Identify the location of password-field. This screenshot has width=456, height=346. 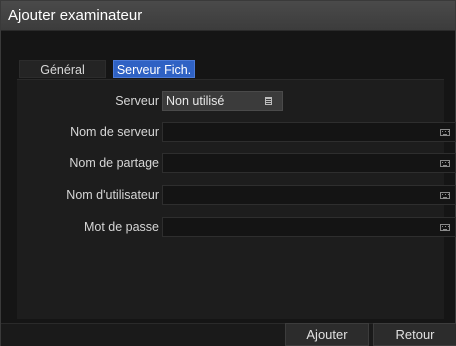
(309, 227).